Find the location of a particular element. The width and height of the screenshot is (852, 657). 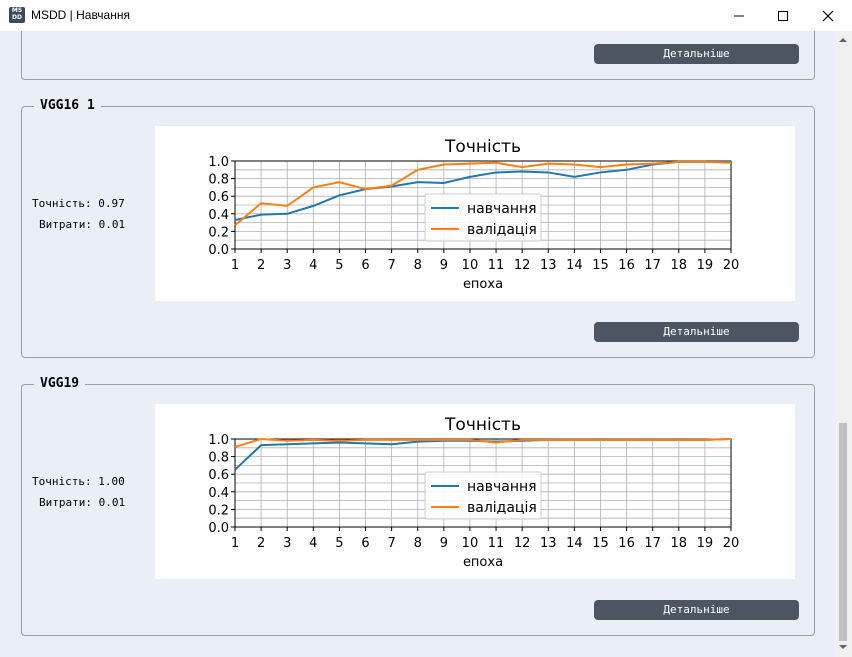

close-icon is located at coordinates (828, 15).